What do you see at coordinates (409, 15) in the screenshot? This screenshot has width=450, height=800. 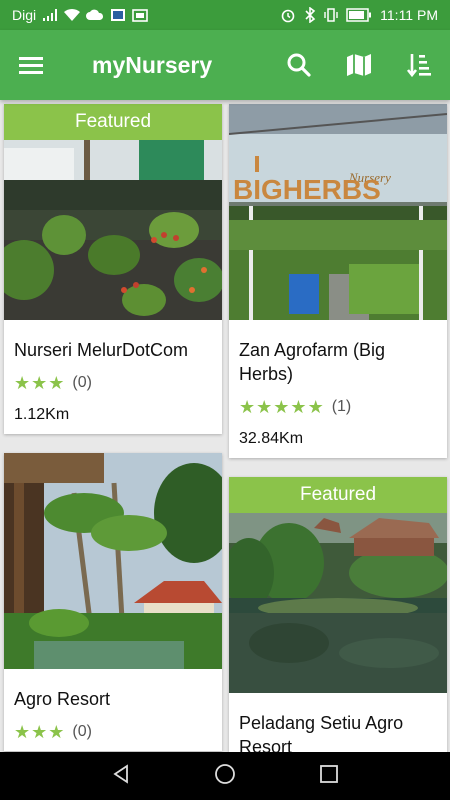 I see `clock: 11:11 PM` at bounding box center [409, 15].